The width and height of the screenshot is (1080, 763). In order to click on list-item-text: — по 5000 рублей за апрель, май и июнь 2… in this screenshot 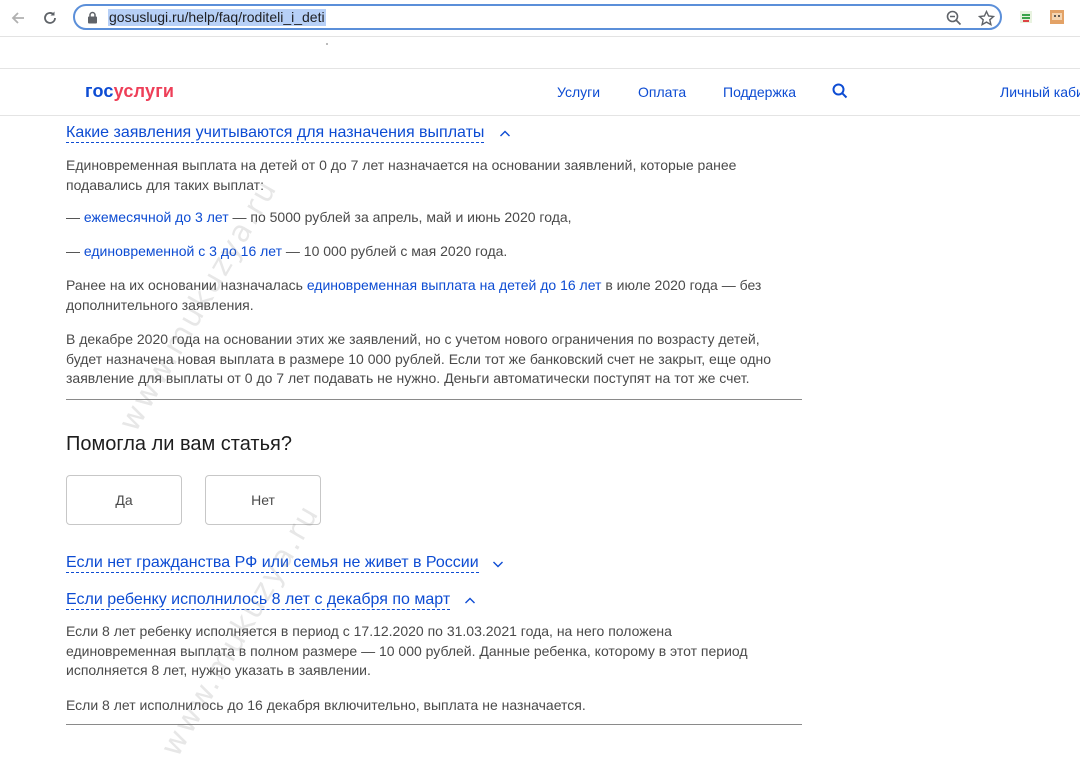, I will do `click(400, 217)`.